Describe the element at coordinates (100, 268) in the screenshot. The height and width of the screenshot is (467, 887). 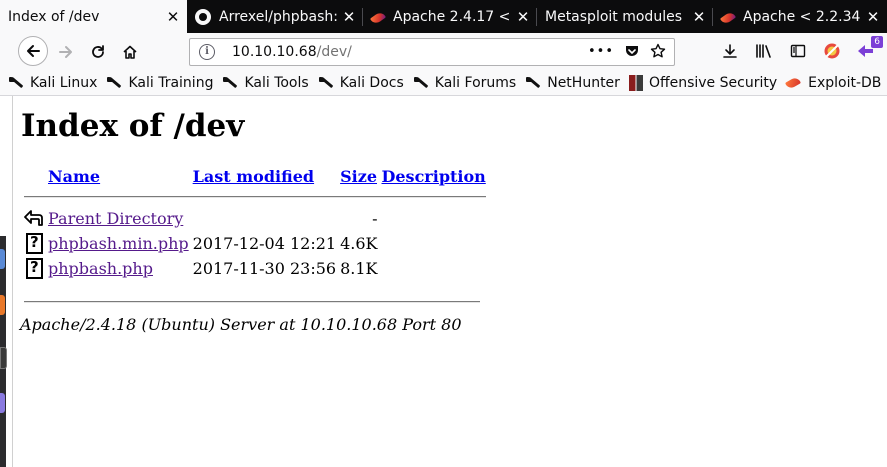
I see `file-link-phpbash: phpbash.php` at that location.